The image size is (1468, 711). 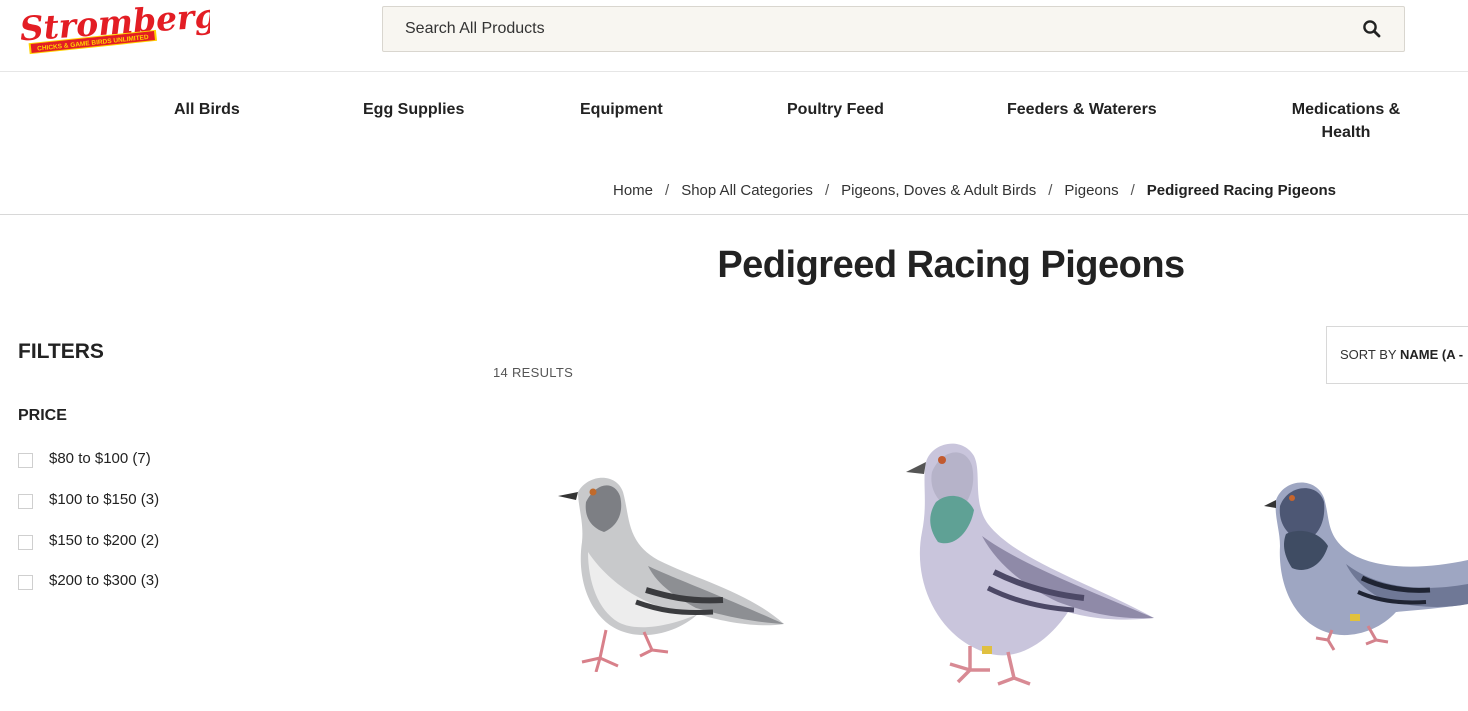 I want to click on price-filter-heading: PRICE, so click(x=42, y=416).